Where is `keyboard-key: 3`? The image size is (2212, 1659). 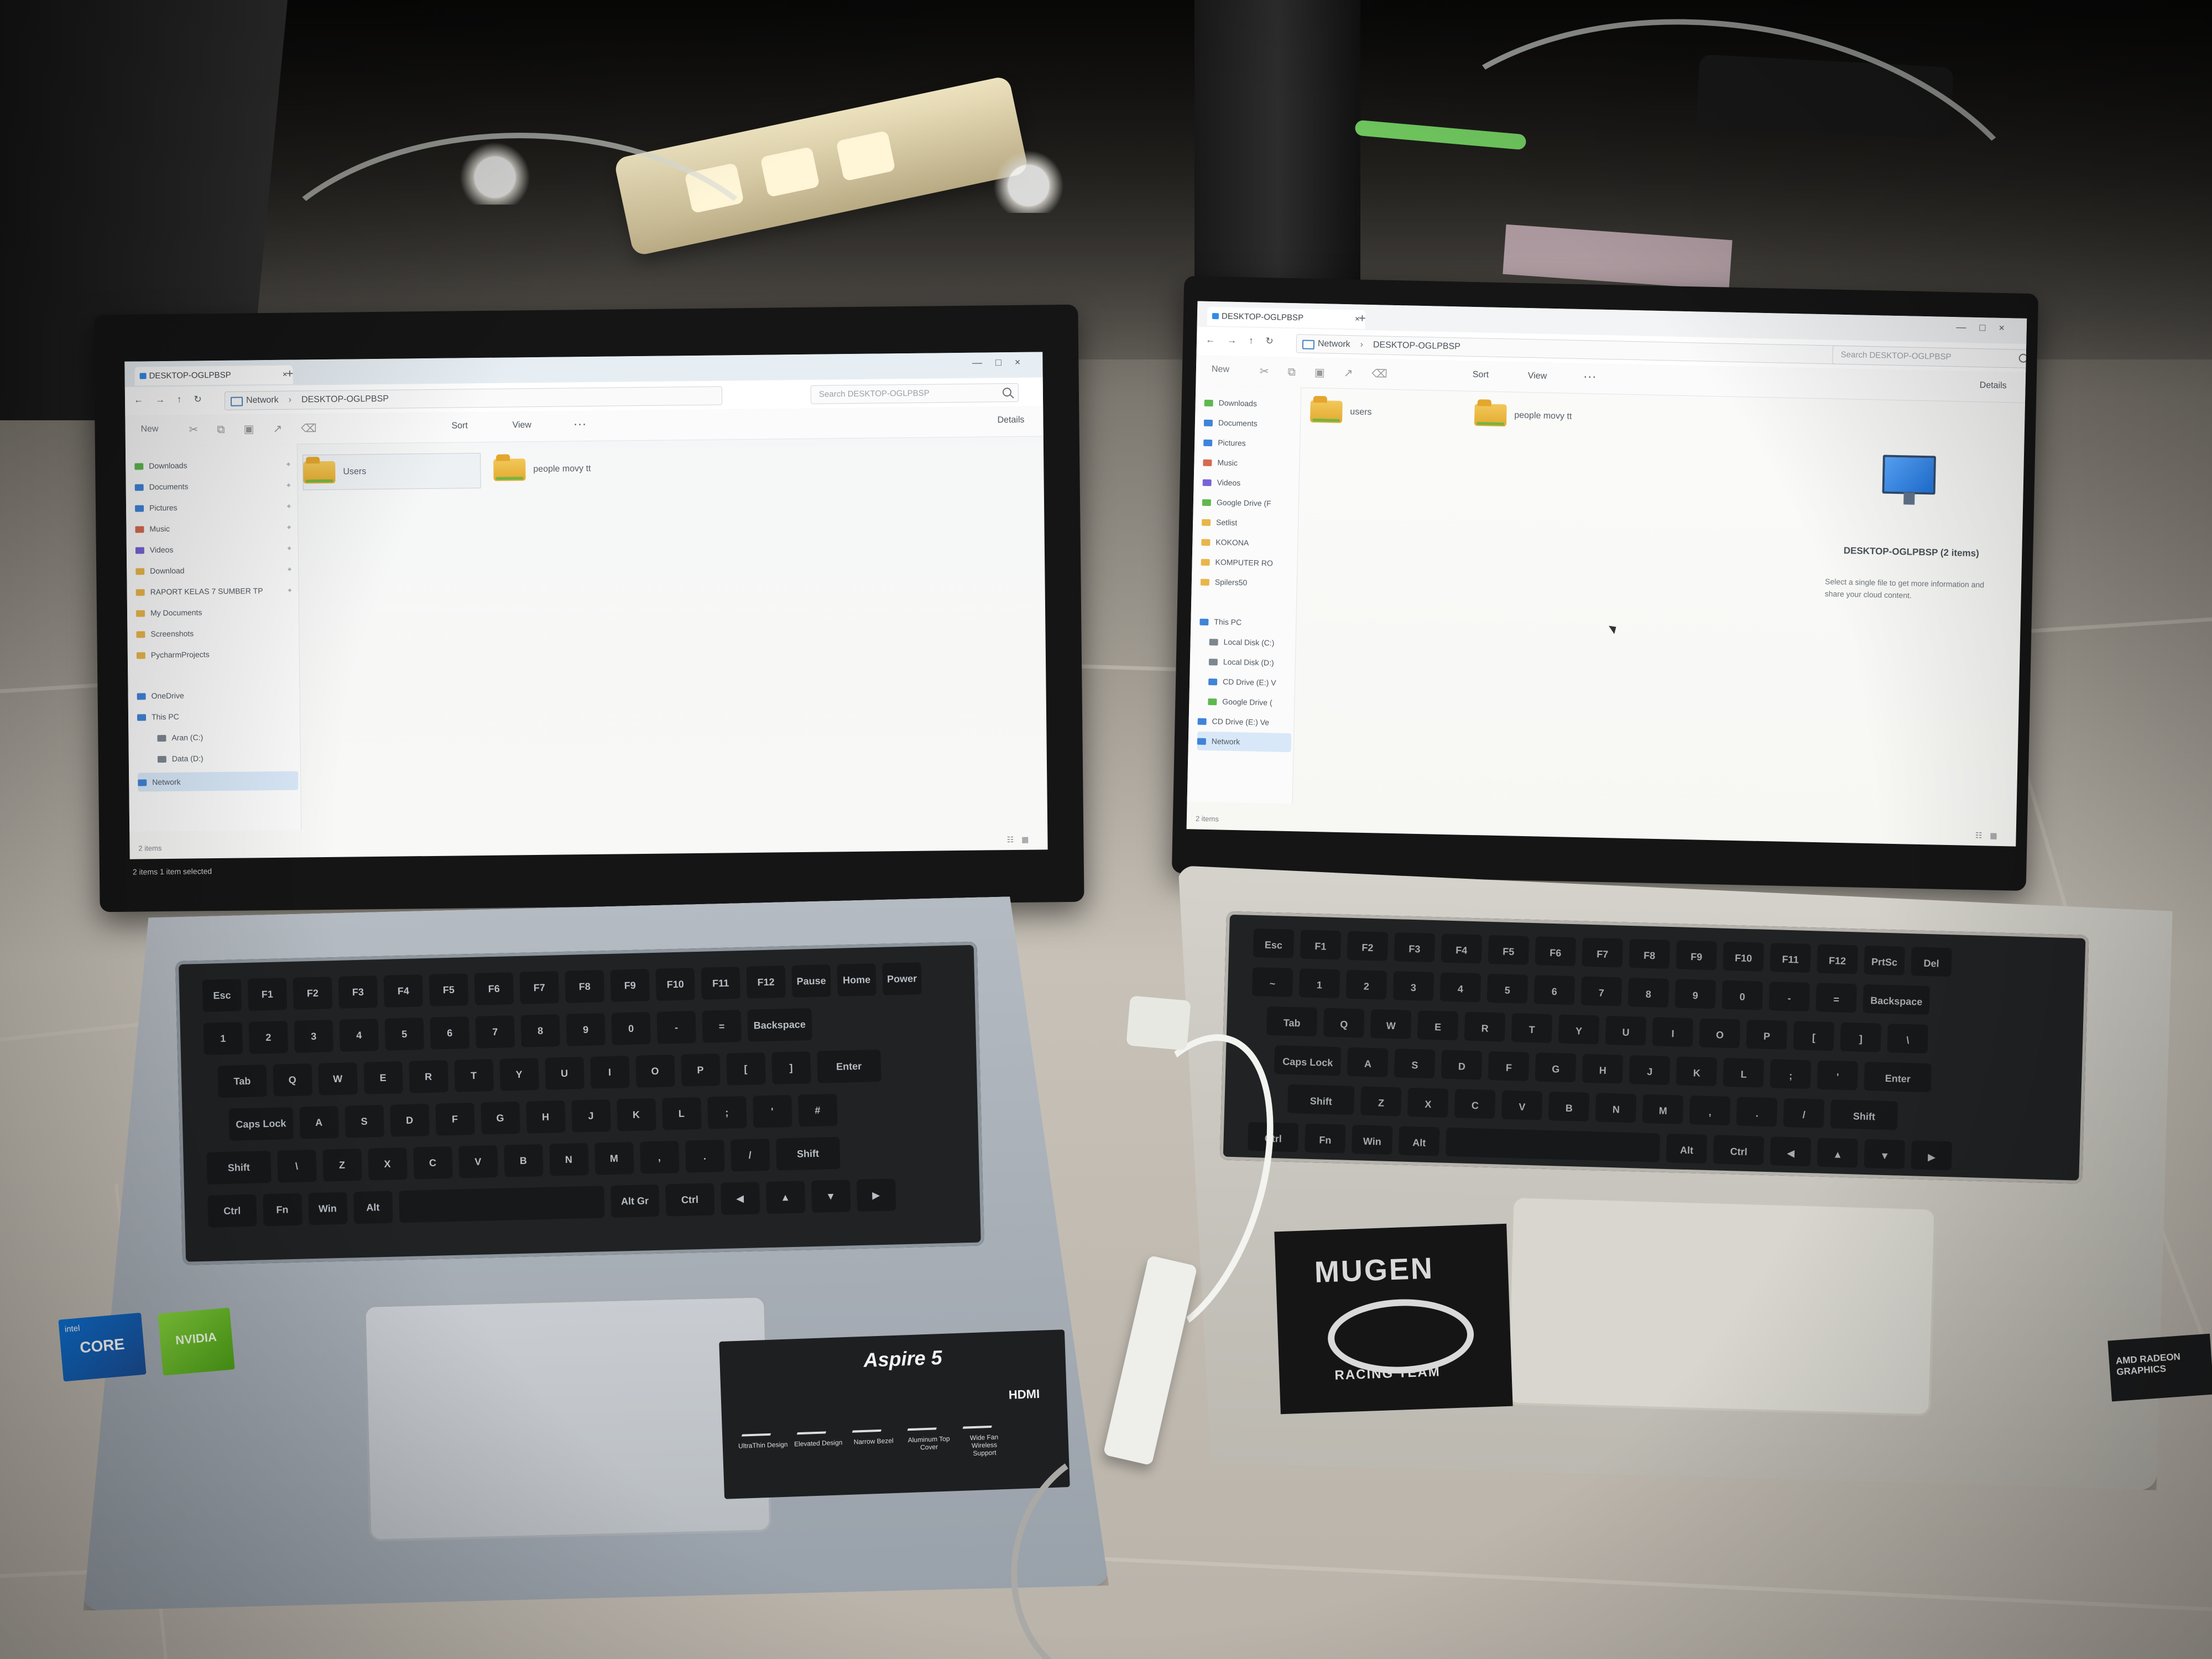 keyboard-key: 3 is located at coordinates (1413, 986).